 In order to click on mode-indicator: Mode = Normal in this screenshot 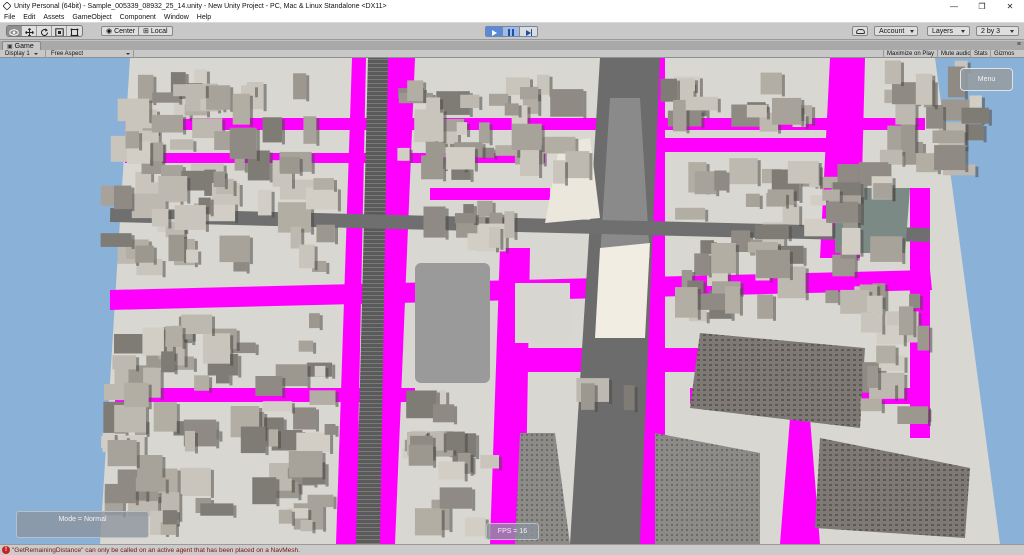, I will do `click(82, 524)`.